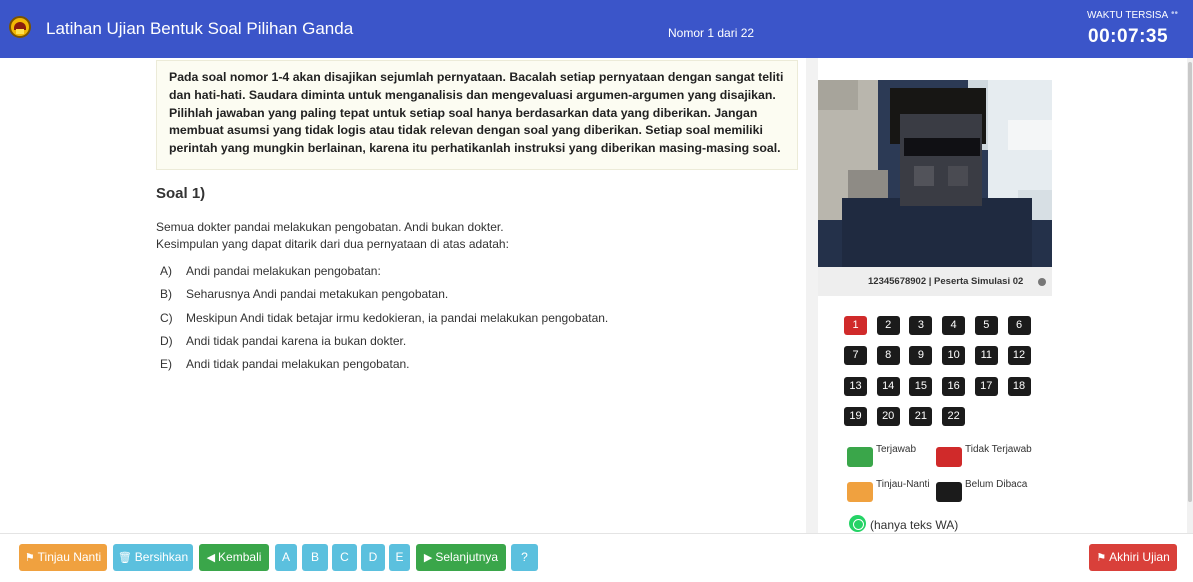 This screenshot has width=1193, height=582. I want to click on webcam-feed, so click(935, 173).